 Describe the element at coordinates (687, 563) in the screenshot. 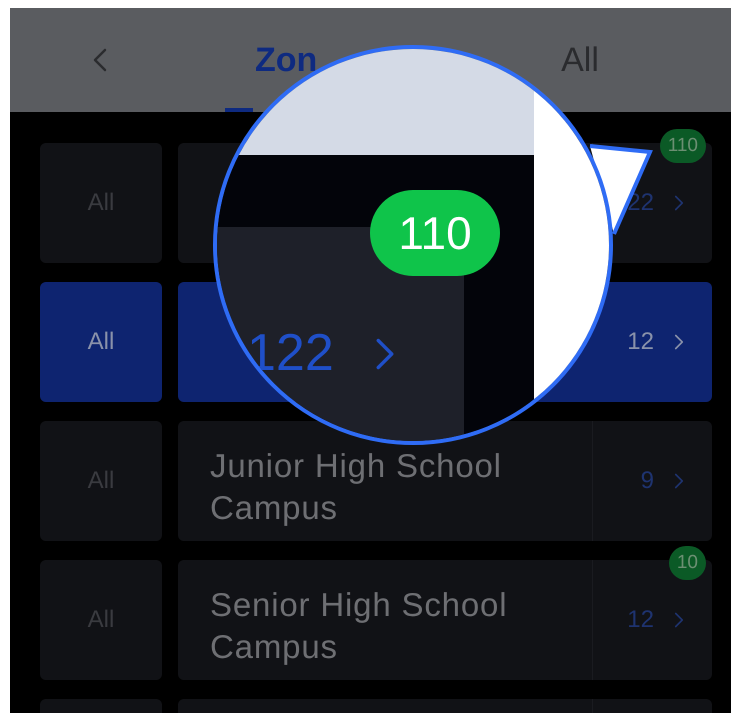

I see `count-badge: 10` at that location.